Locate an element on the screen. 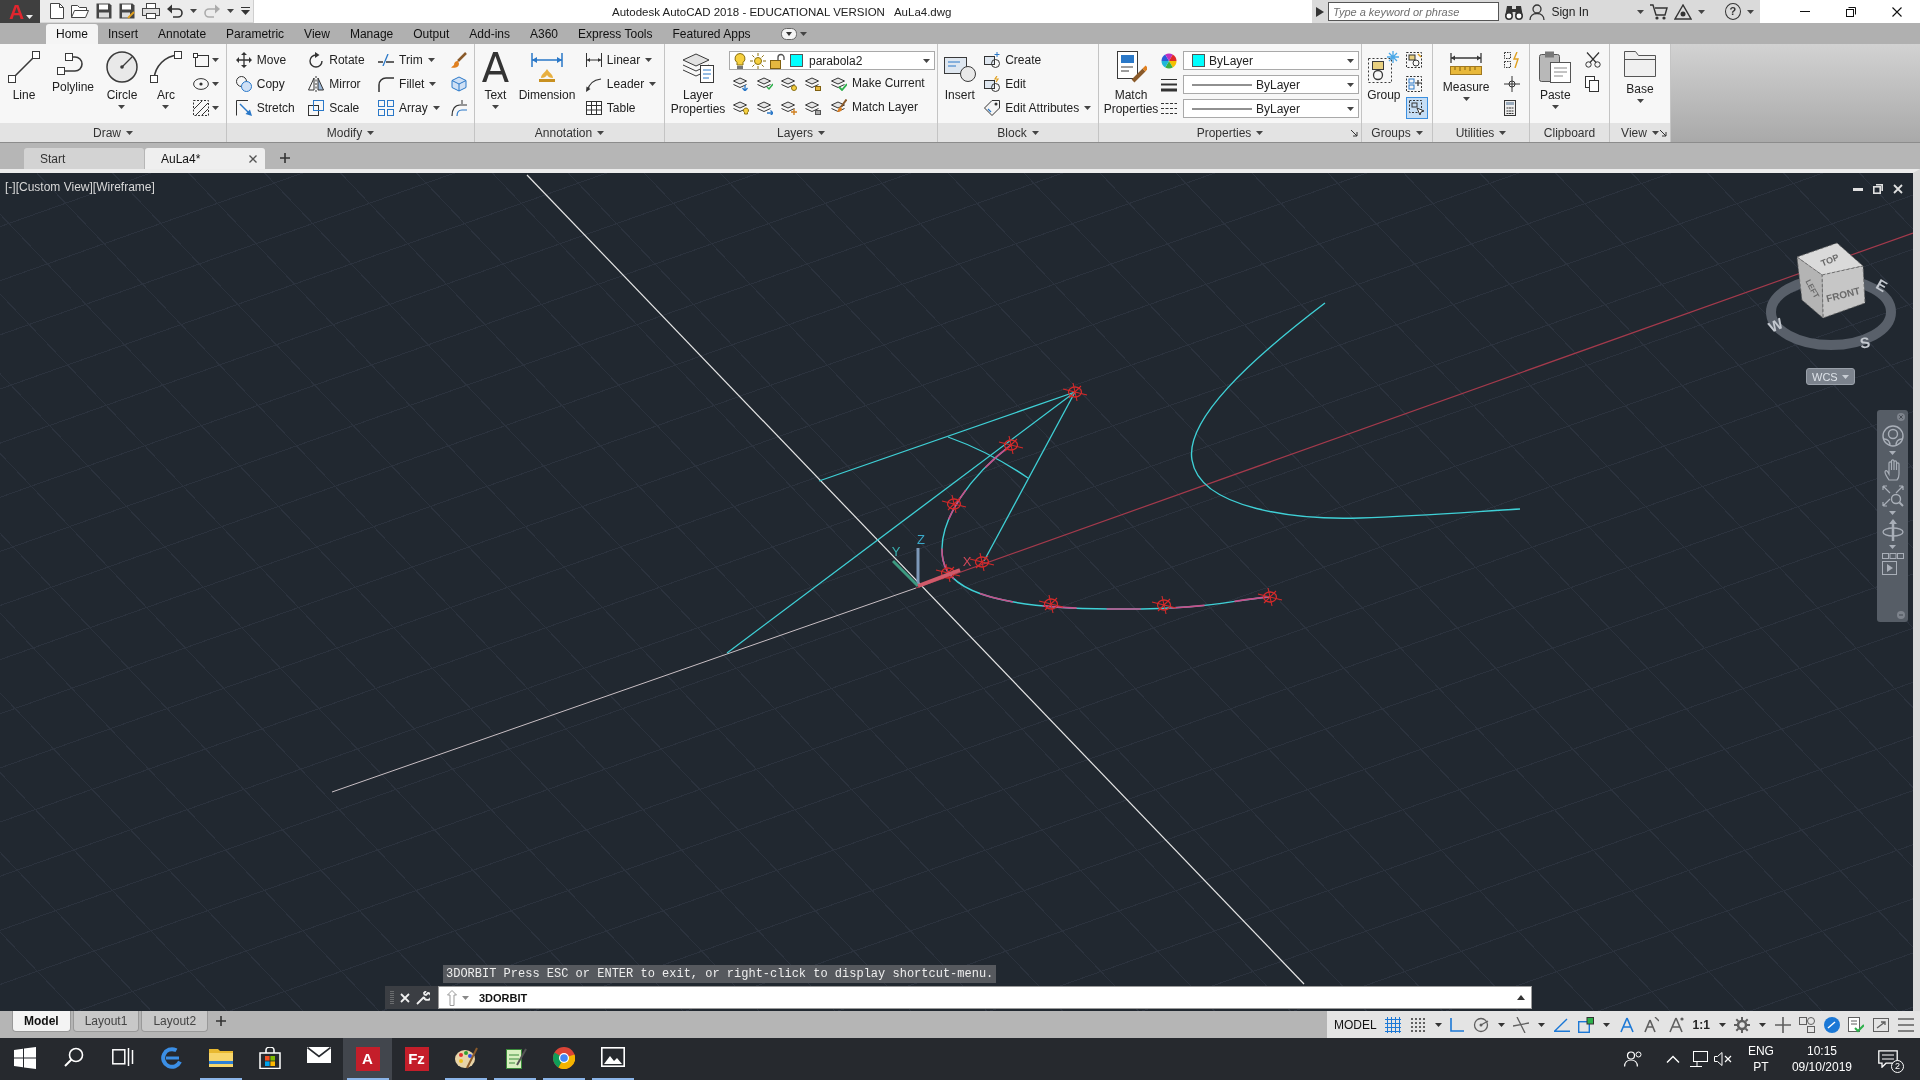 The image size is (1920, 1080). ribbon-button: Line is located at coordinates (24, 73).